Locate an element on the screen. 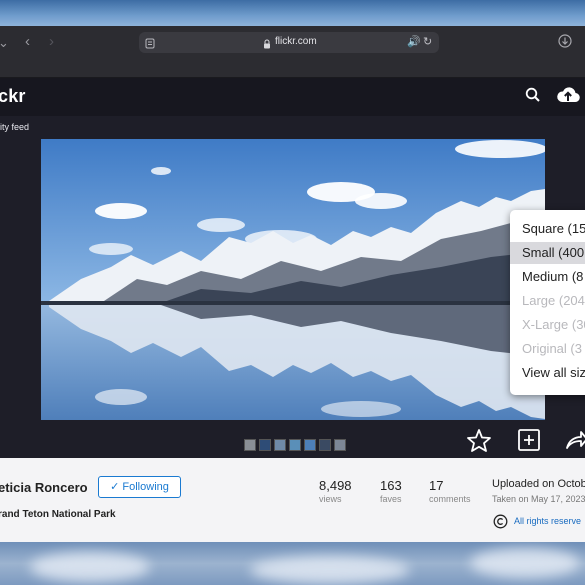  sidebar-toggle-icon: ⌄ is located at coordinates (4, 43).